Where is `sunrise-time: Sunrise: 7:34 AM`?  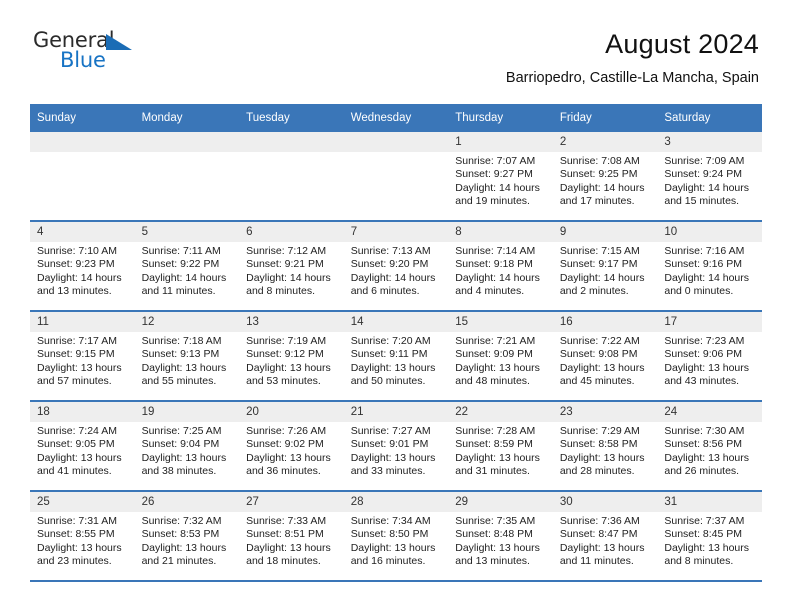 sunrise-time: Sunrise: 7:34 AM is located at coordinates (390, 521).